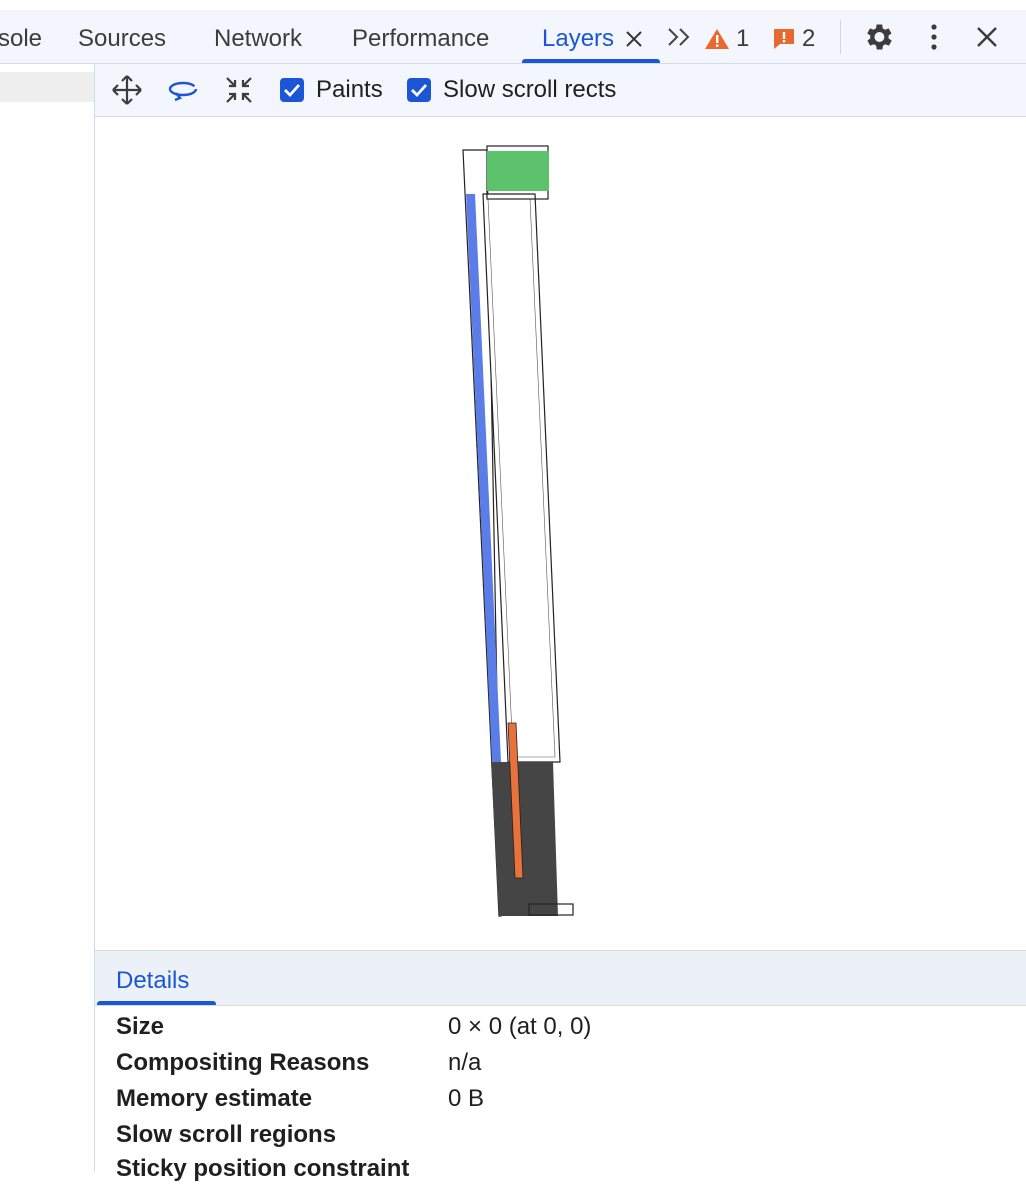 The height and width of the screenshot is (1184, 1026). I want to click on active-tab-indicator, so click(591, 61).